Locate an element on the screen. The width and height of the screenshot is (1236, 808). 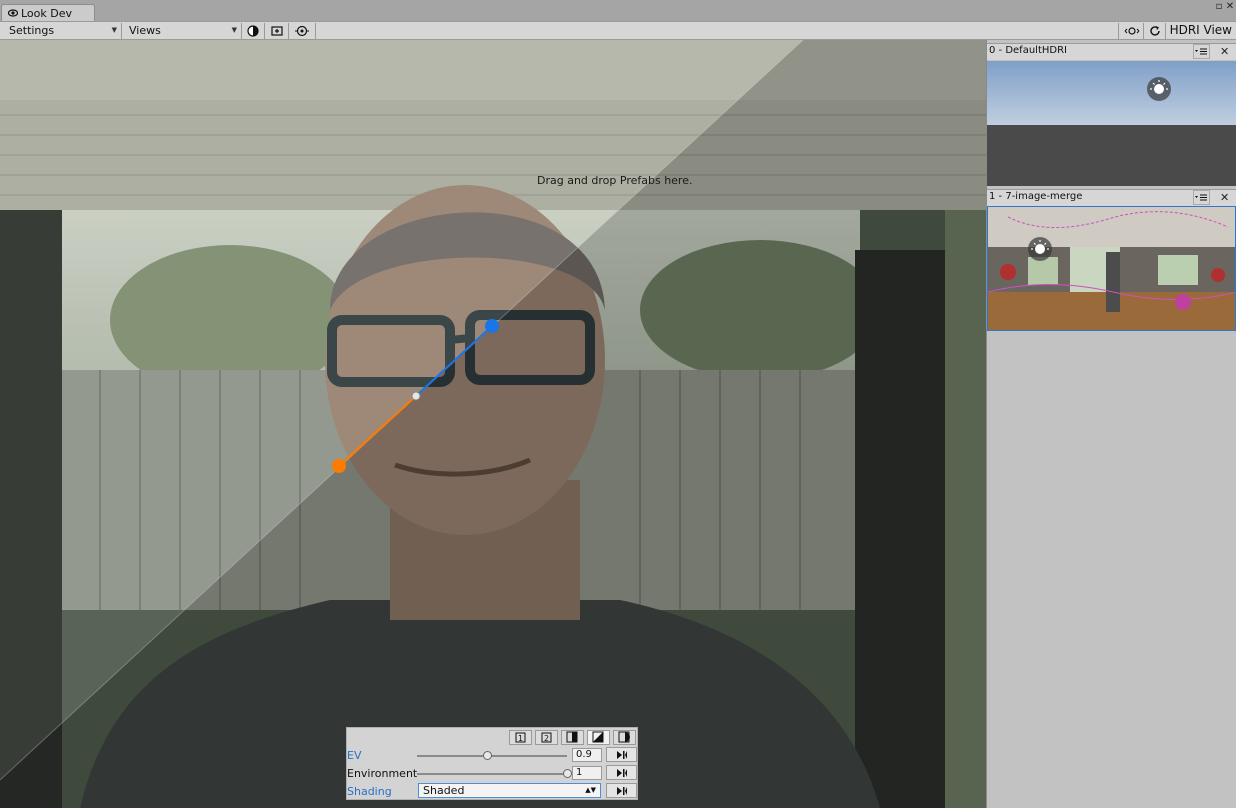
sphere-toggle-button is located at coordinates (253, 31).